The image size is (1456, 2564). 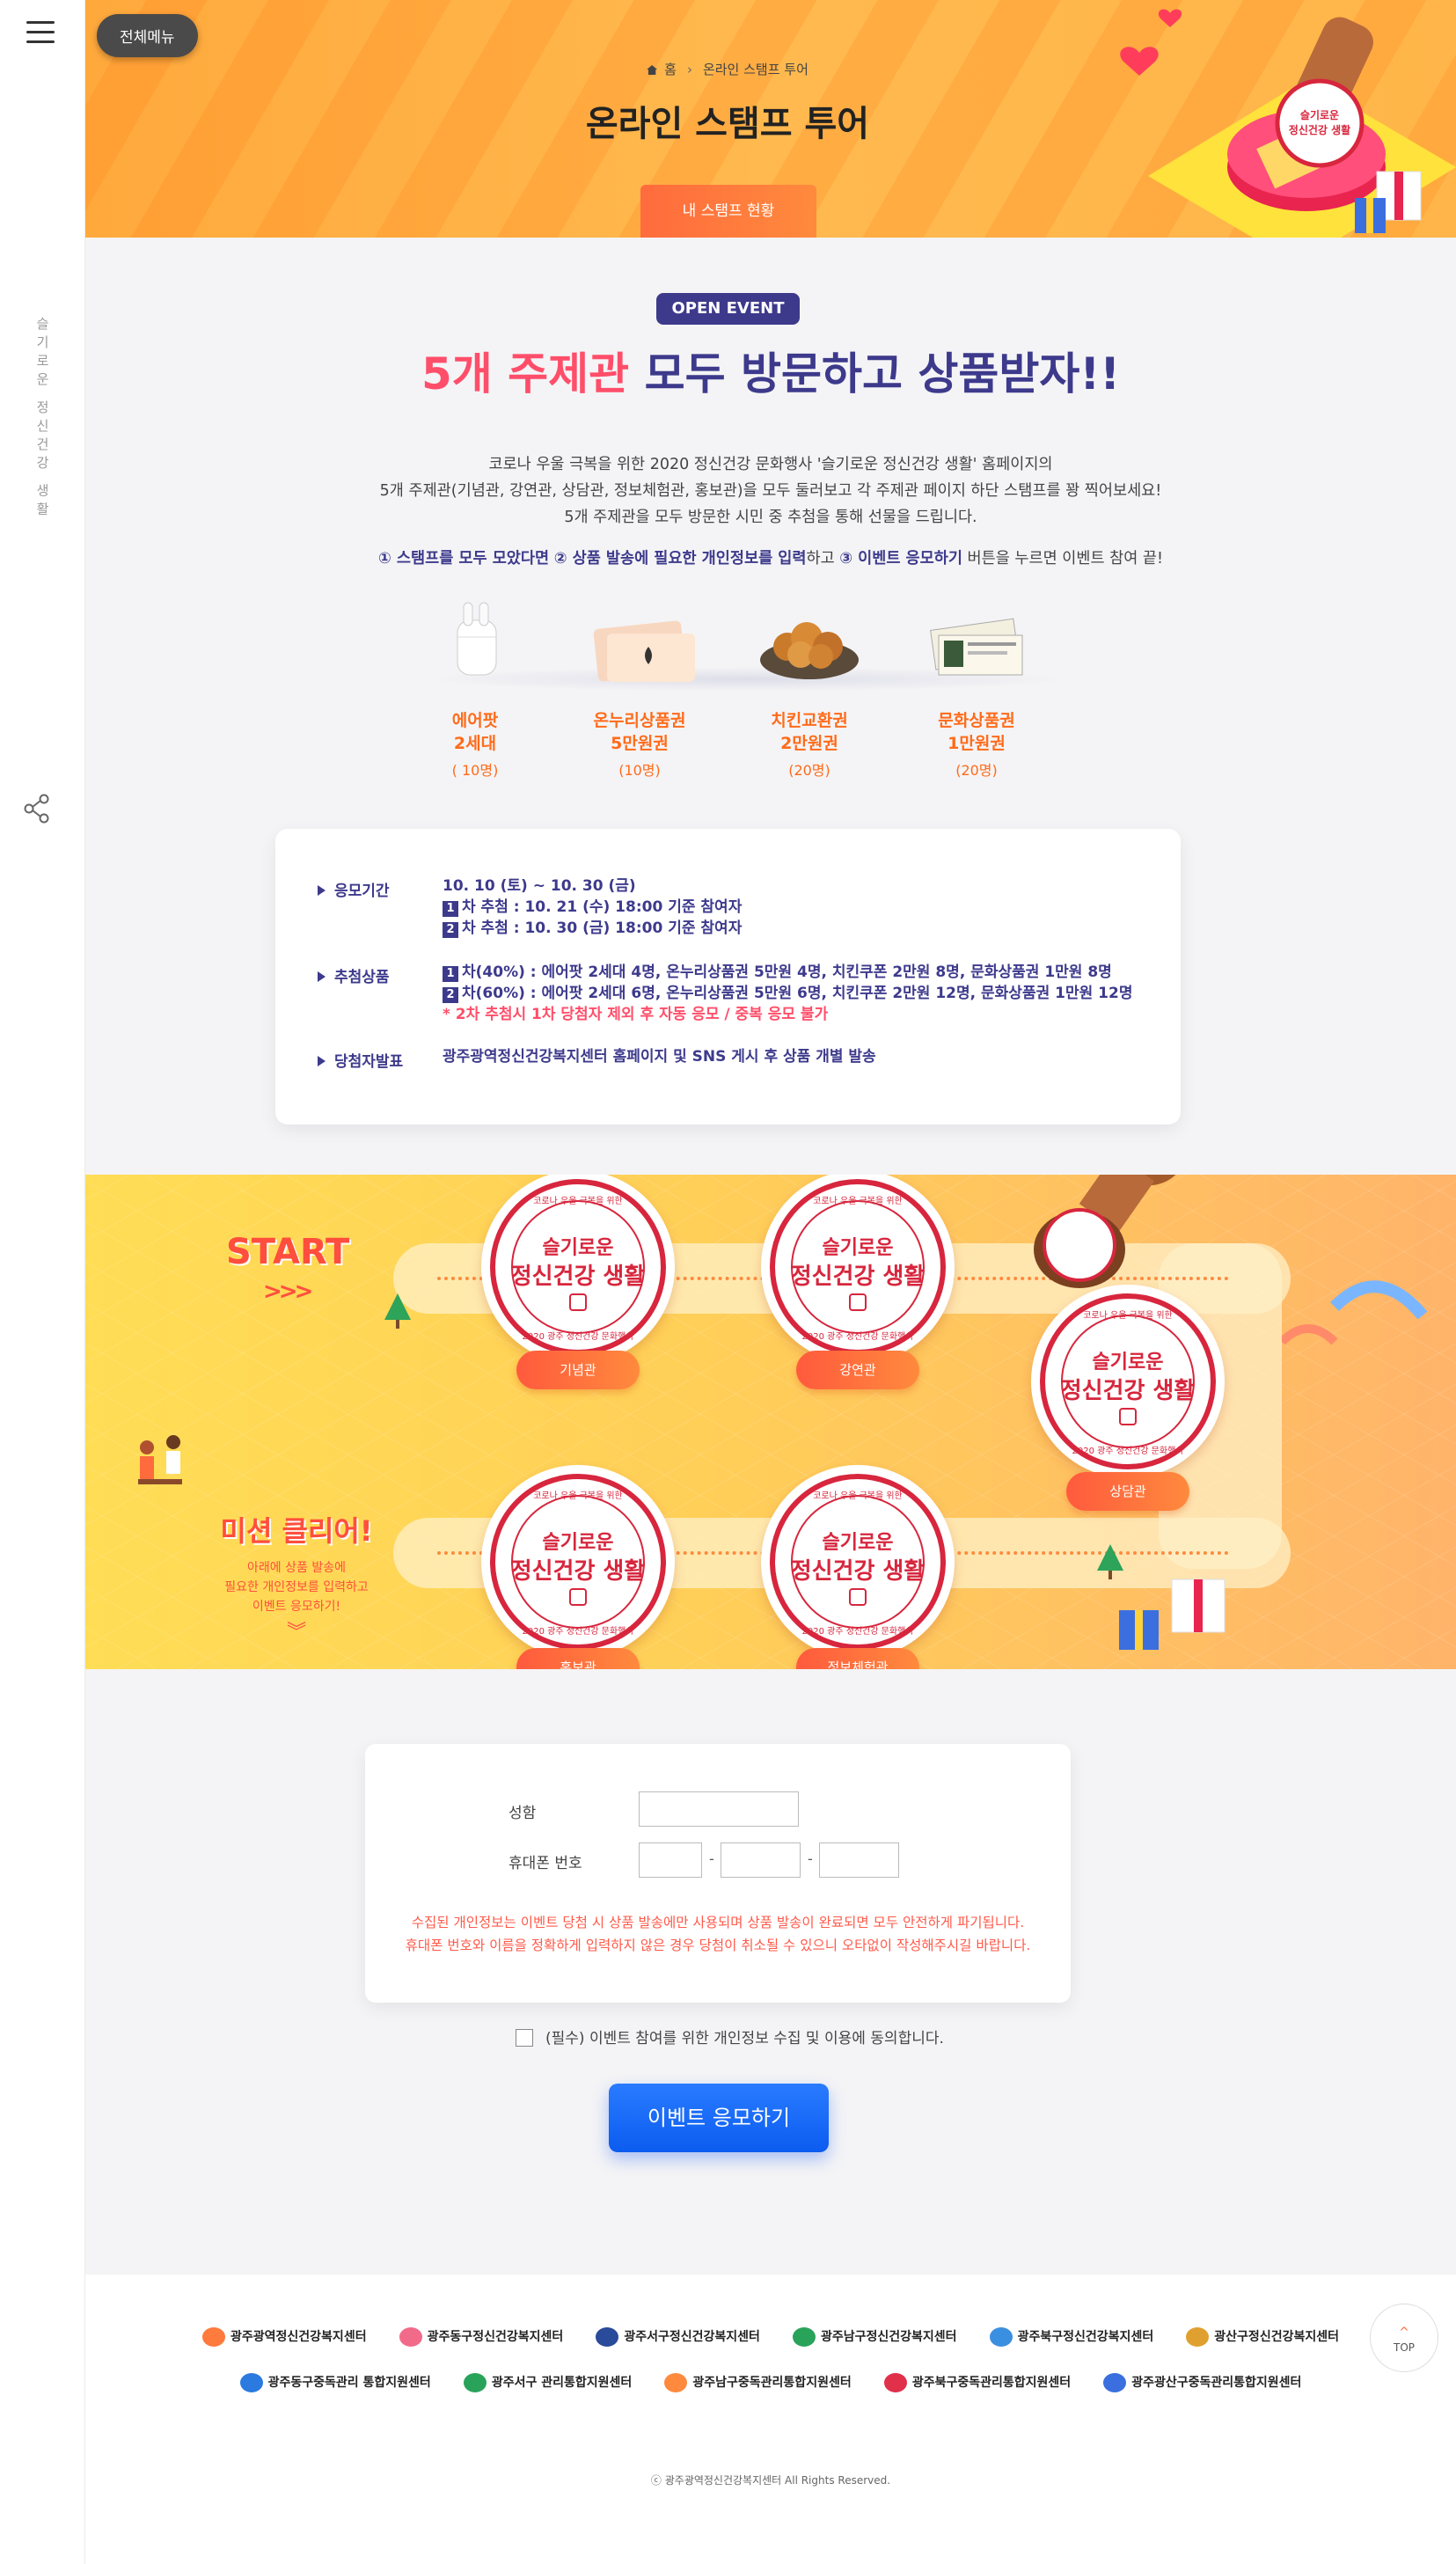 I want to click on breadcrumb-home: 홈, so click(x=670, y=69).